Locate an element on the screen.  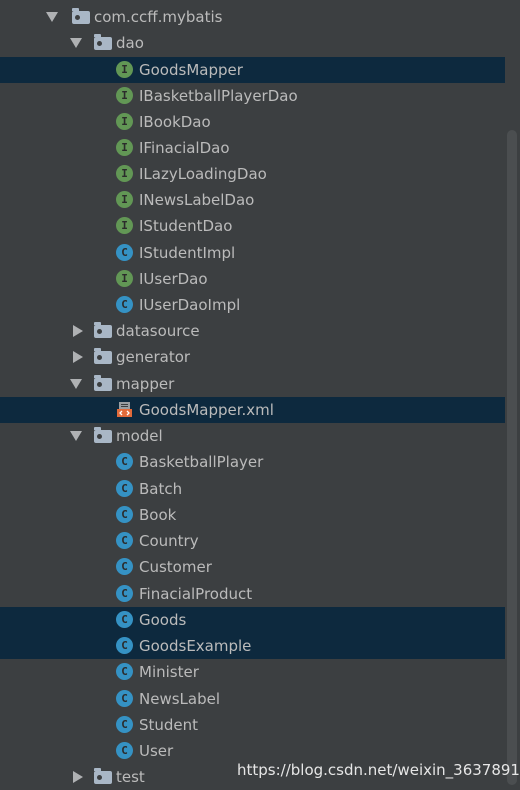
tree-node-label: INewsLabelDao is located at coordinates (197, 200).